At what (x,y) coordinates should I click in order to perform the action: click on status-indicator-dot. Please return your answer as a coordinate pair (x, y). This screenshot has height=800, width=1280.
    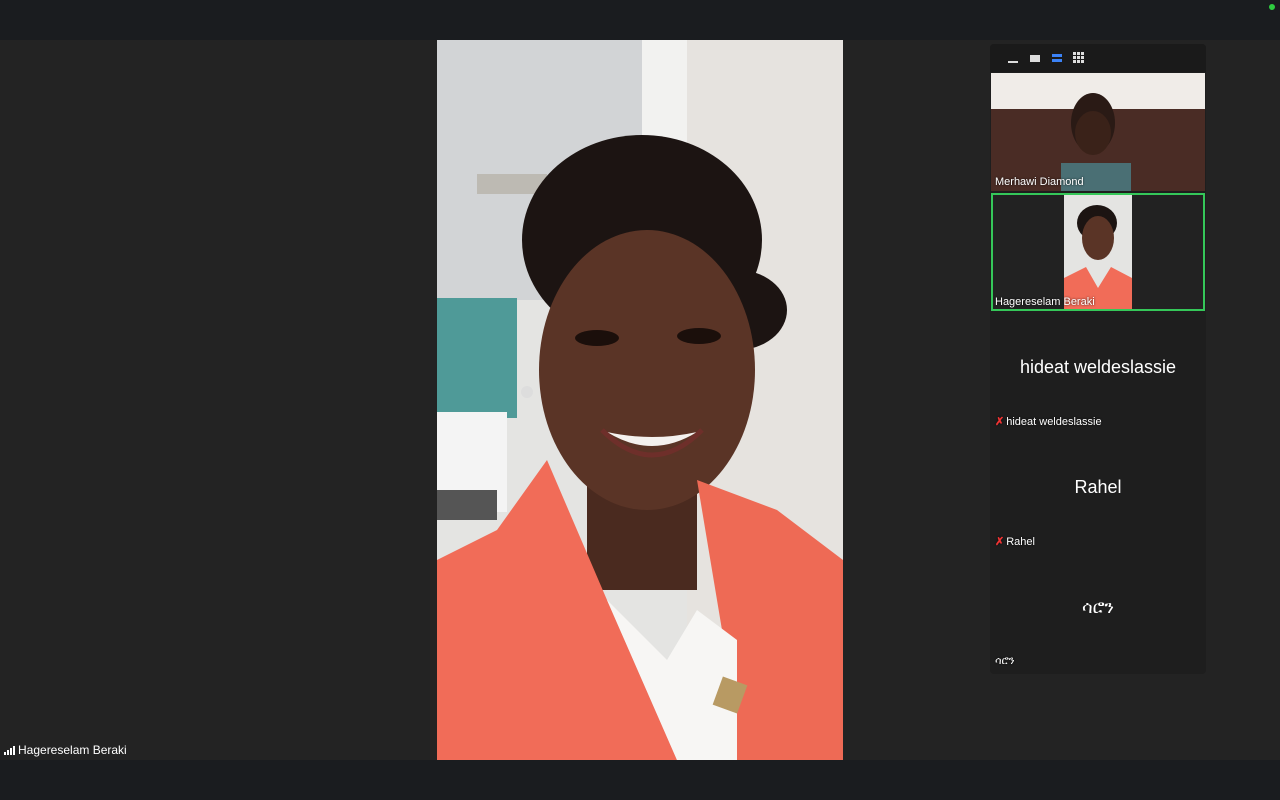
    Looking at the image, I should click on (1272, 7).